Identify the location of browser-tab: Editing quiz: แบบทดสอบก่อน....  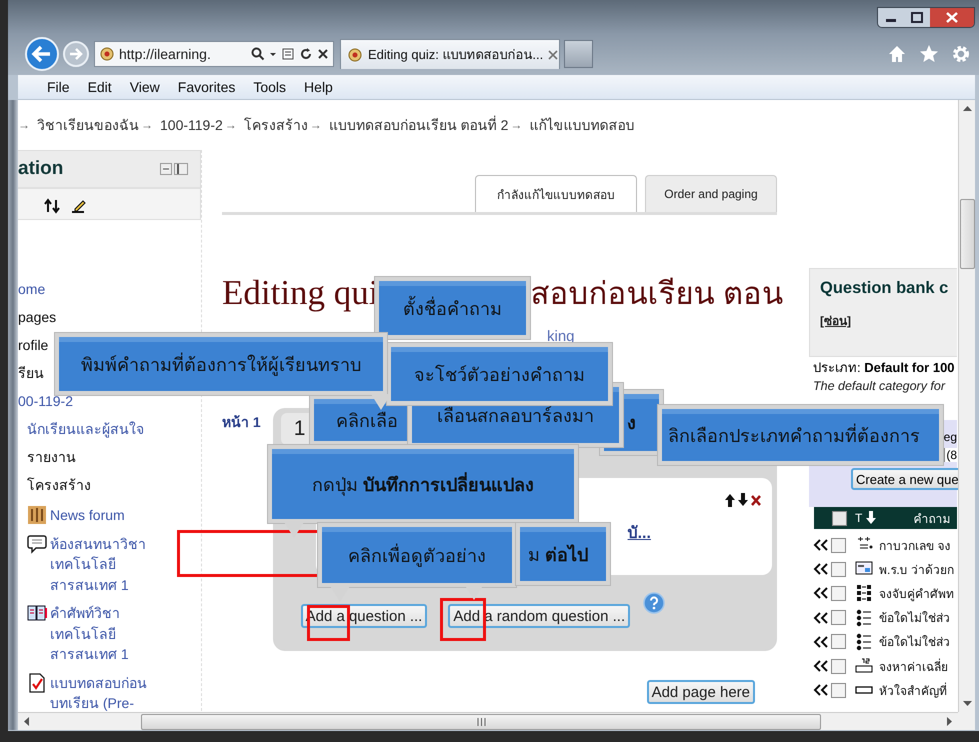
(450, 54).